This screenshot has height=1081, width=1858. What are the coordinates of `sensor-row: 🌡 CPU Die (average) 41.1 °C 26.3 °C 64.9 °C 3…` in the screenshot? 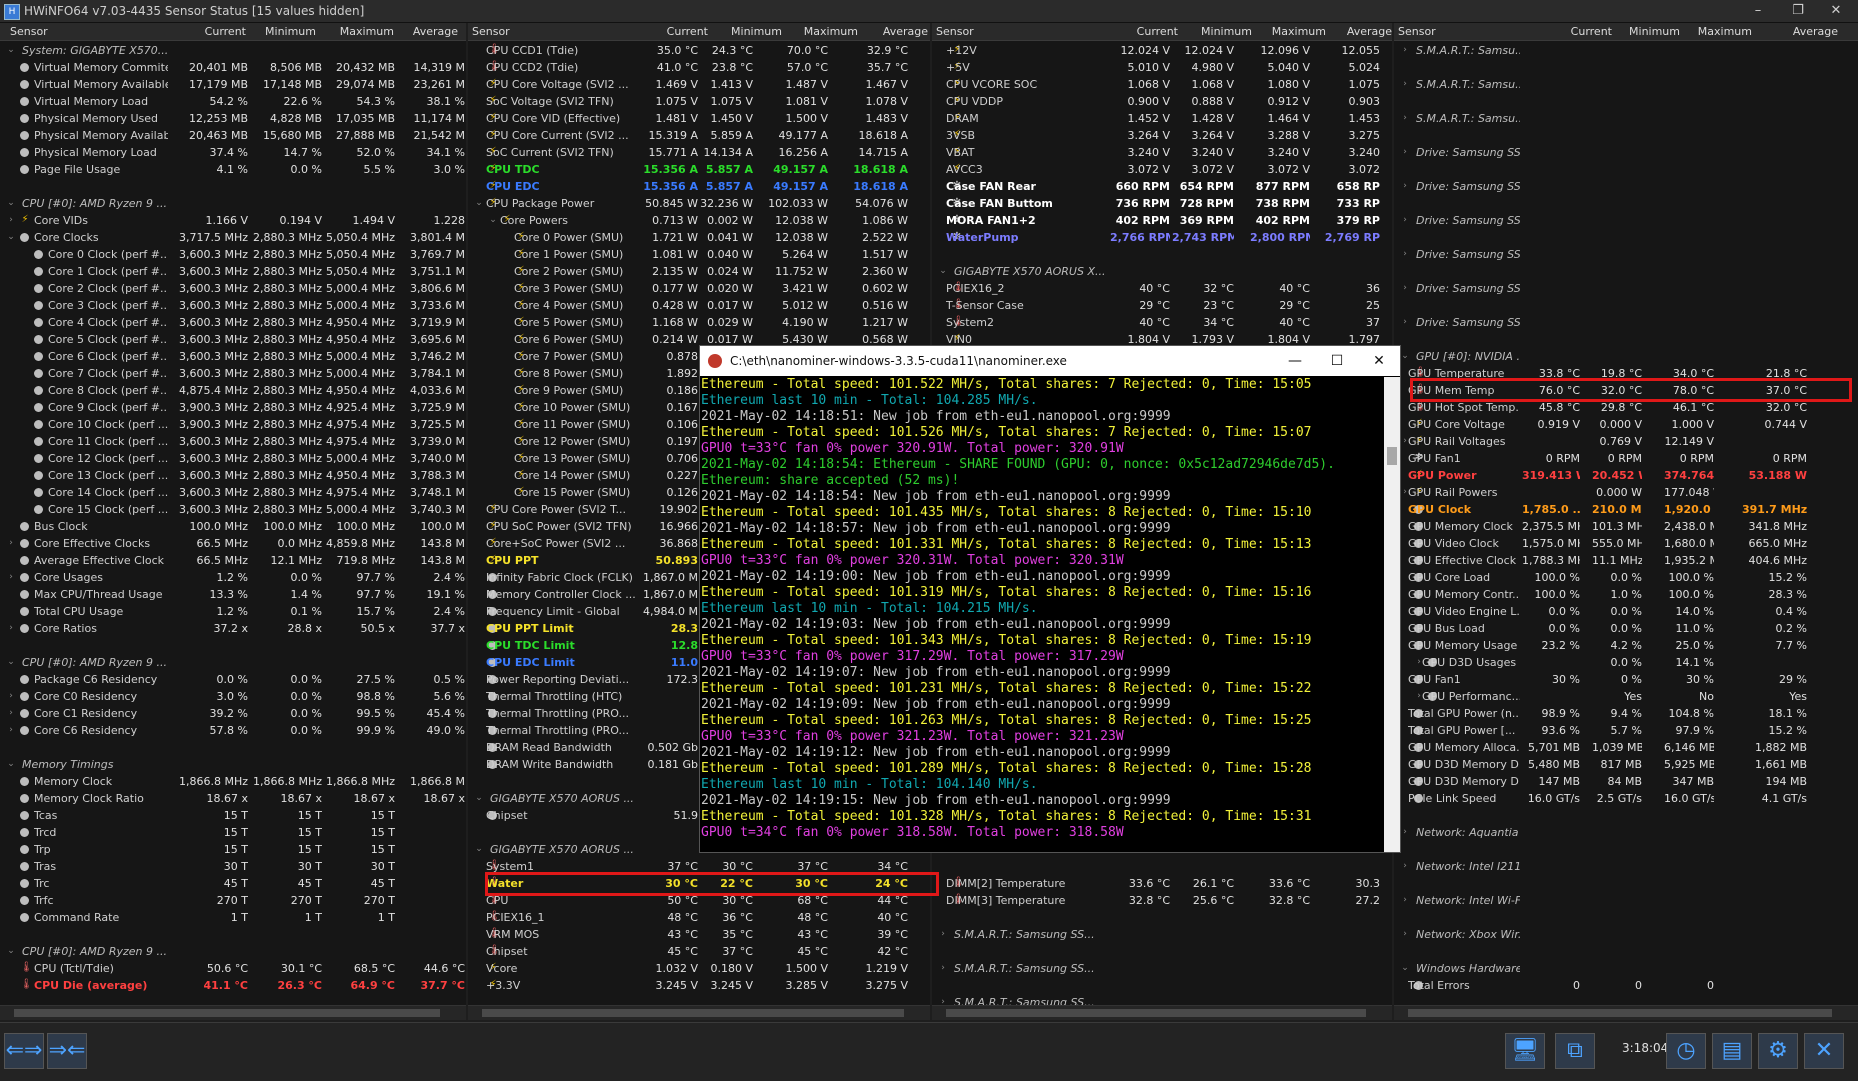 It's located at (233, 985).